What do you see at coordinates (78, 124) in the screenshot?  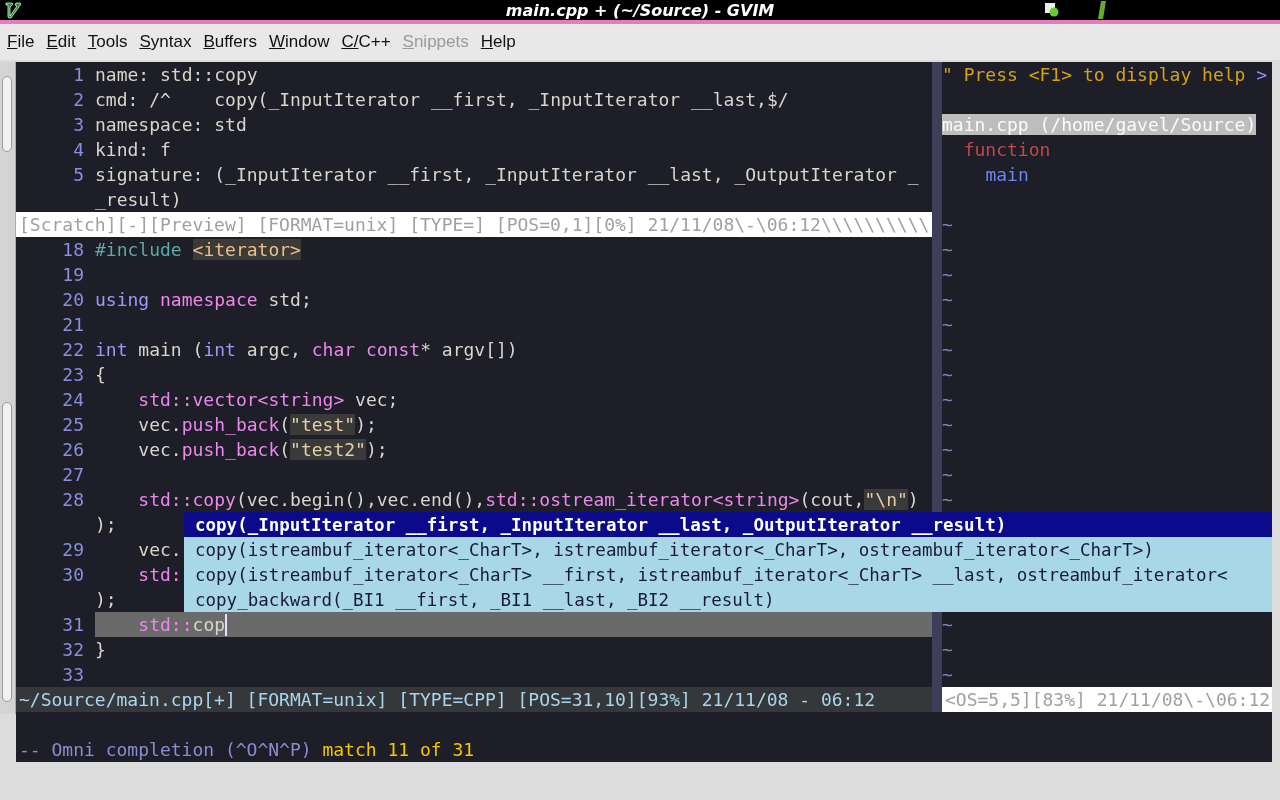 I see `line-number: 3` at bounding box center [78, 124].